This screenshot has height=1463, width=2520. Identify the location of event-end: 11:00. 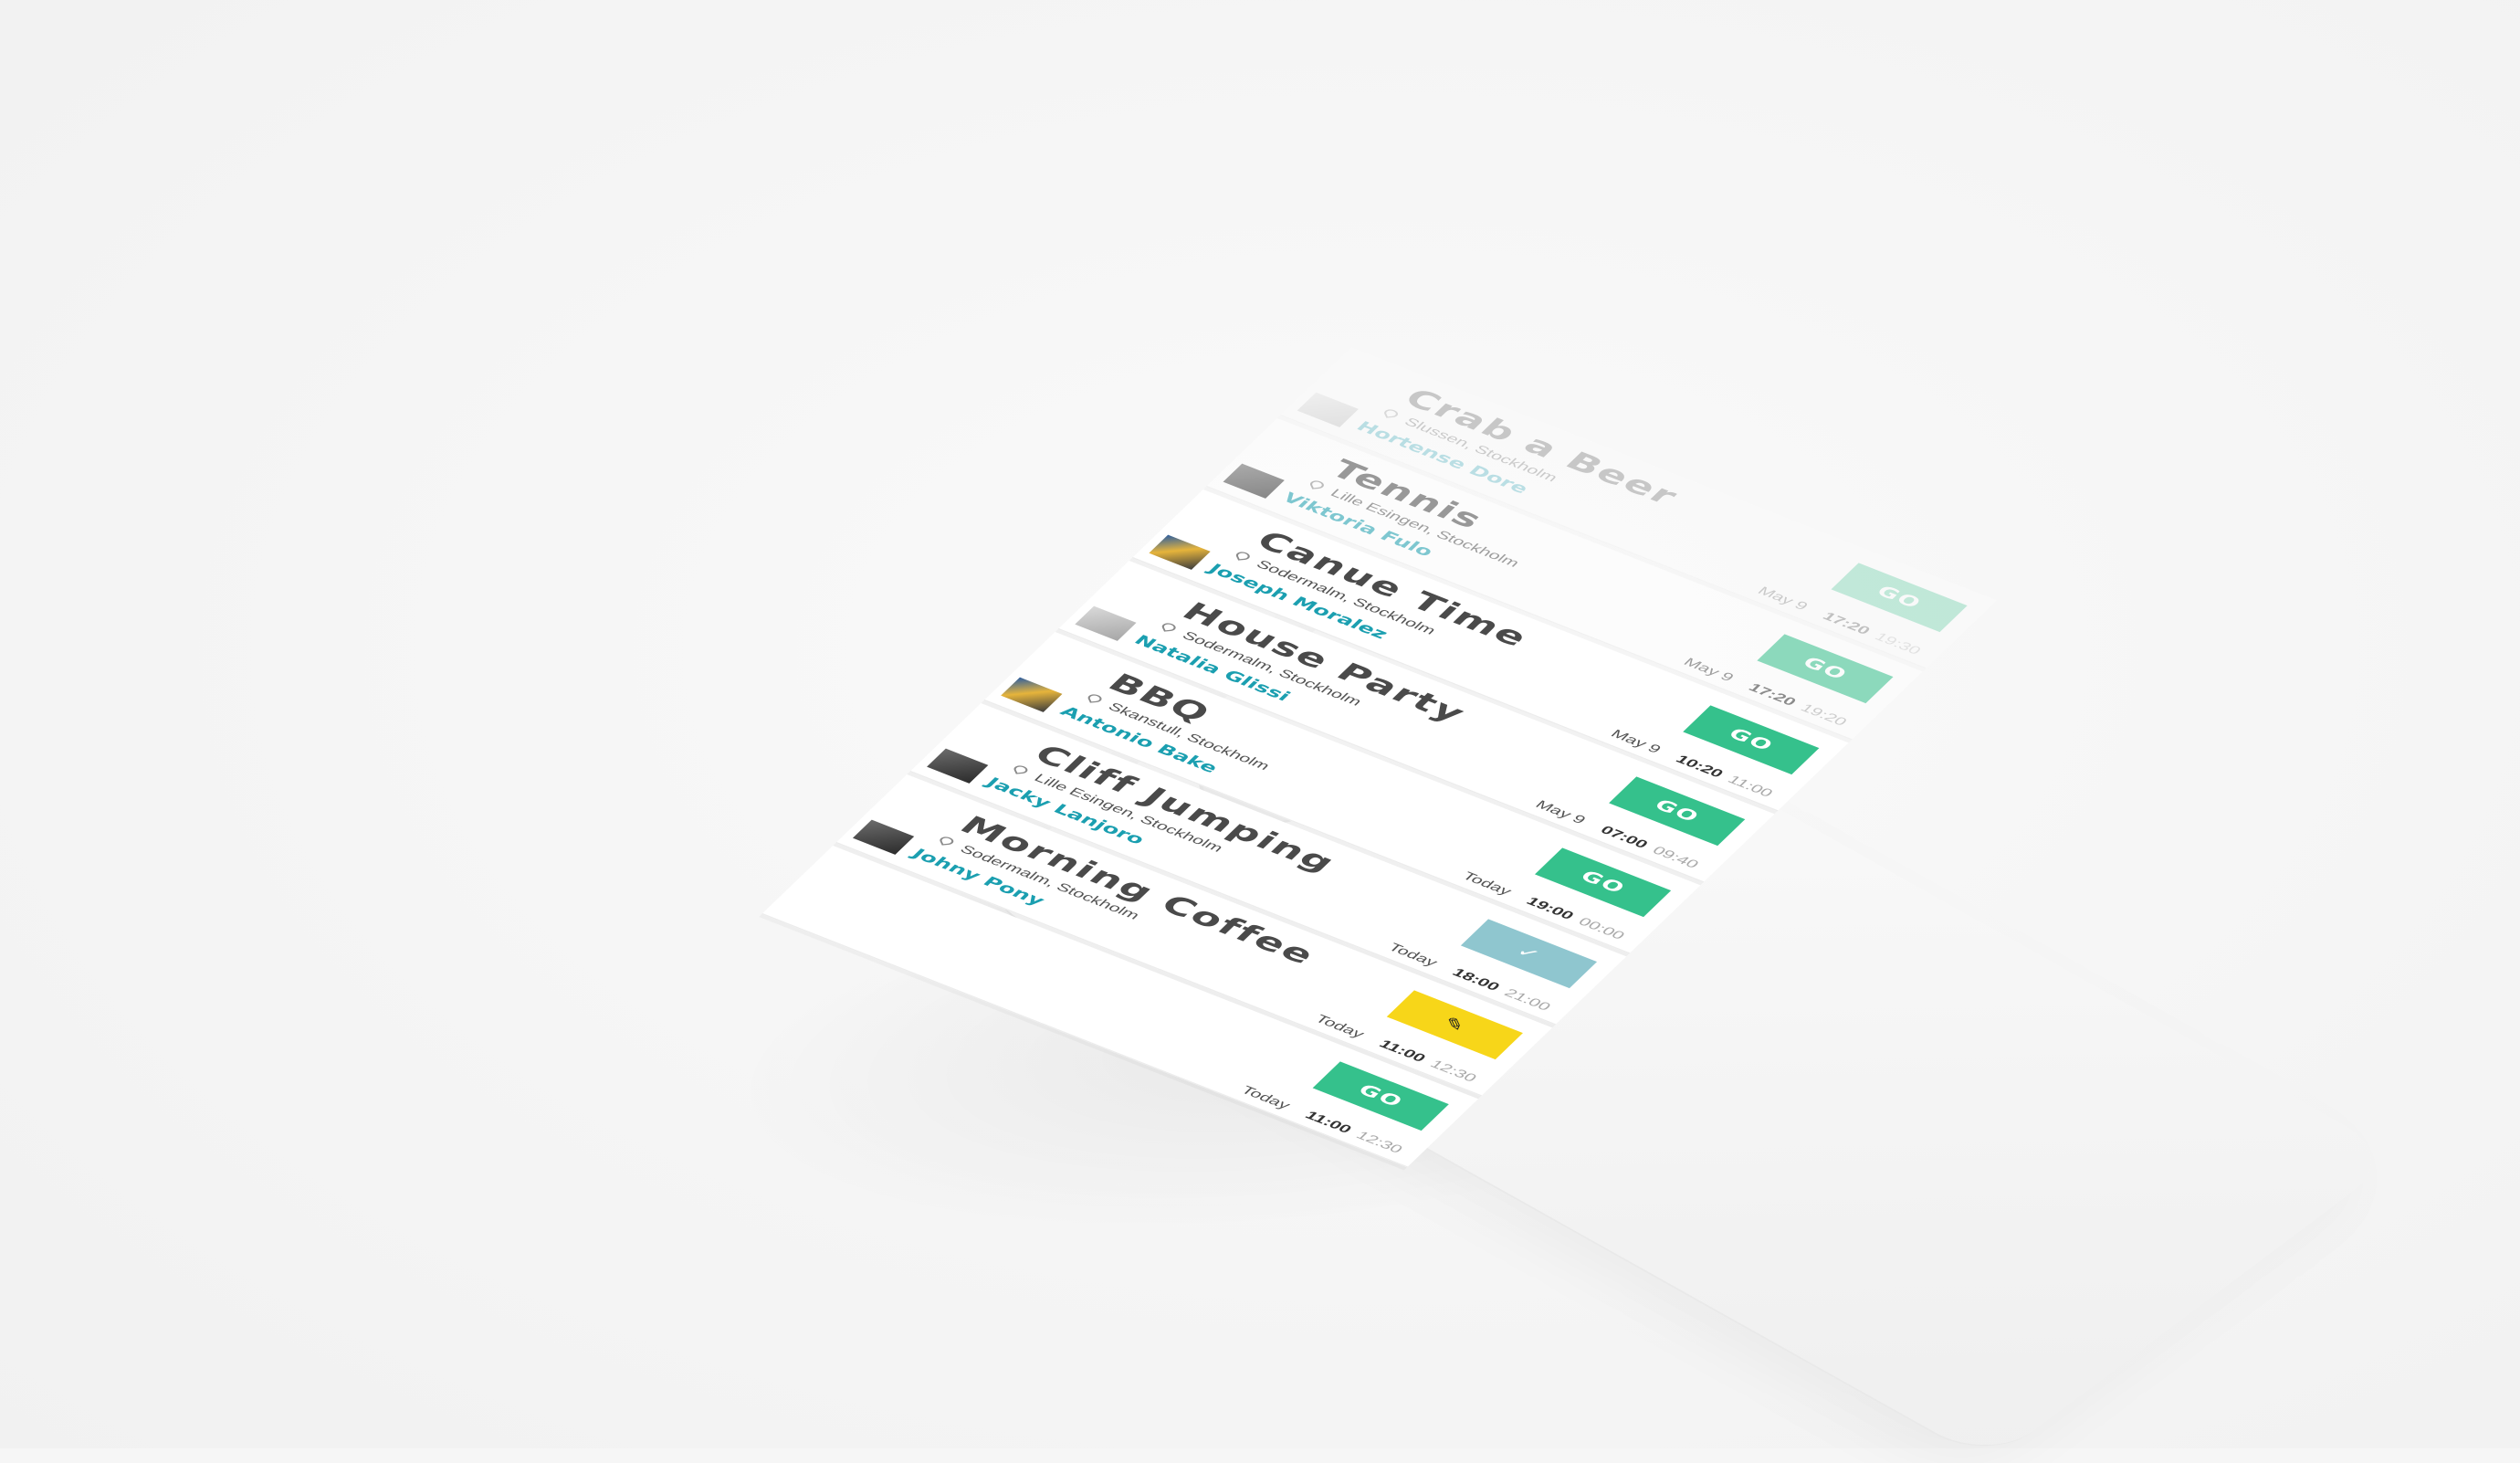
(1751, 786).